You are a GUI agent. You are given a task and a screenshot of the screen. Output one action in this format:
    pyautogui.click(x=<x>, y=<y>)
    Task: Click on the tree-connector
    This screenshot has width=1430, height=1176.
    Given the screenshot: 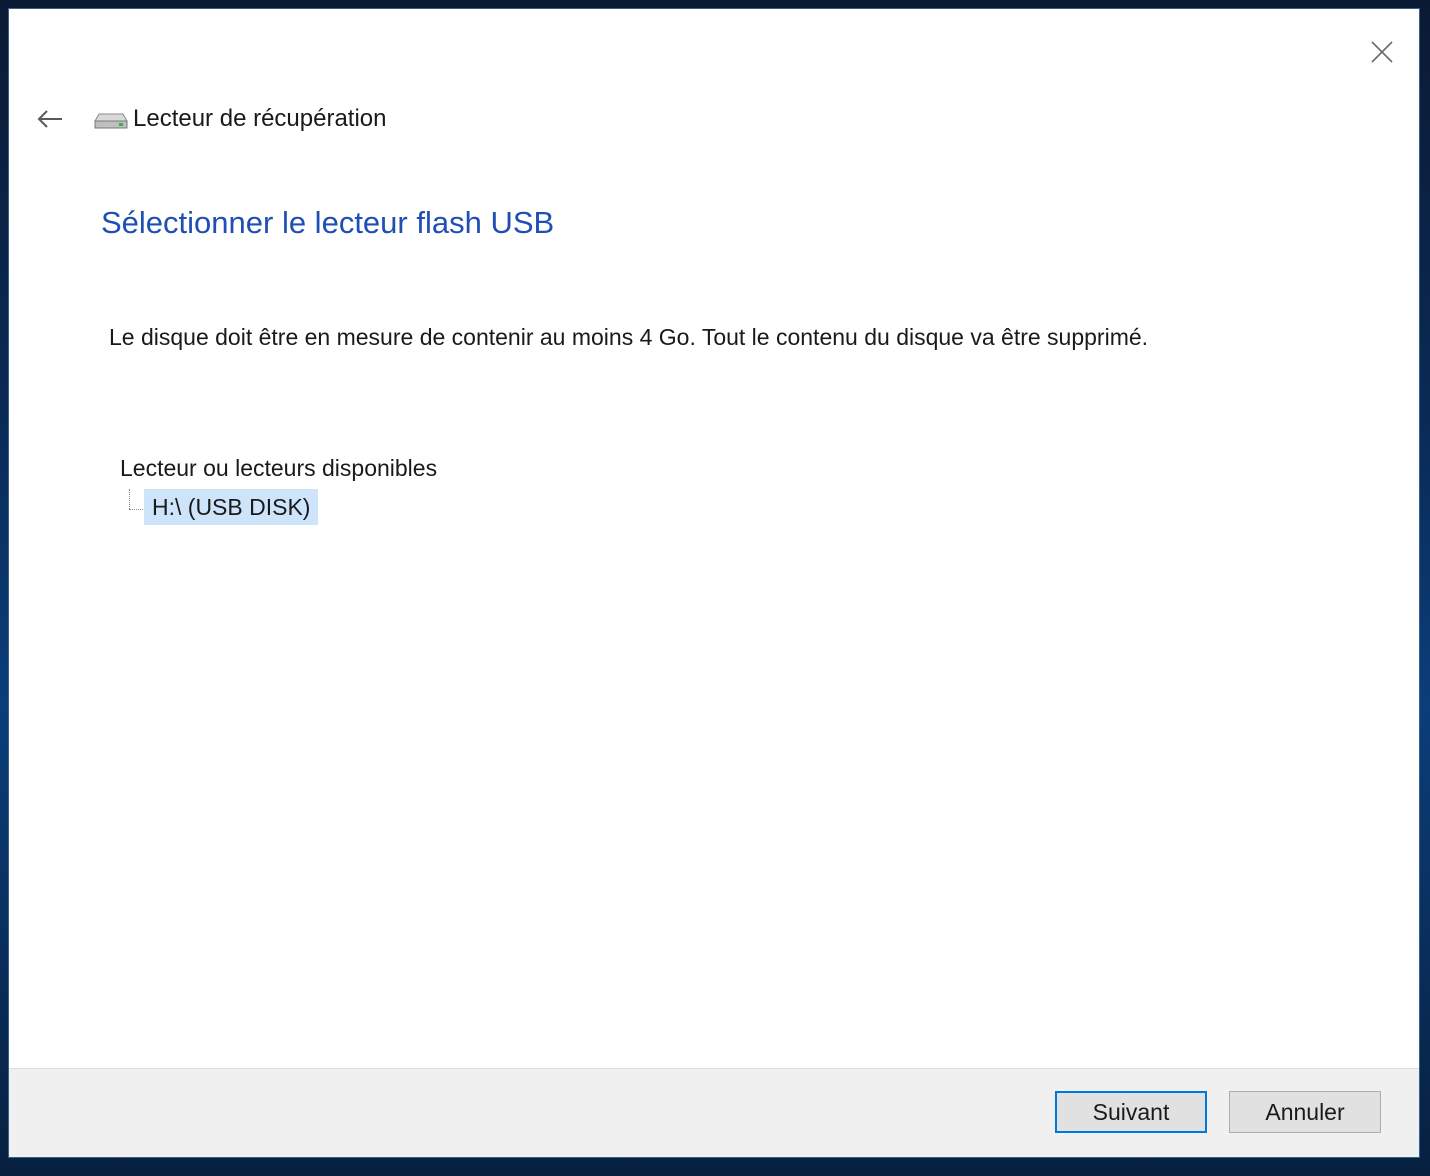 What is the action you would take?
    pyautogui.click(x=132, y=507)
    